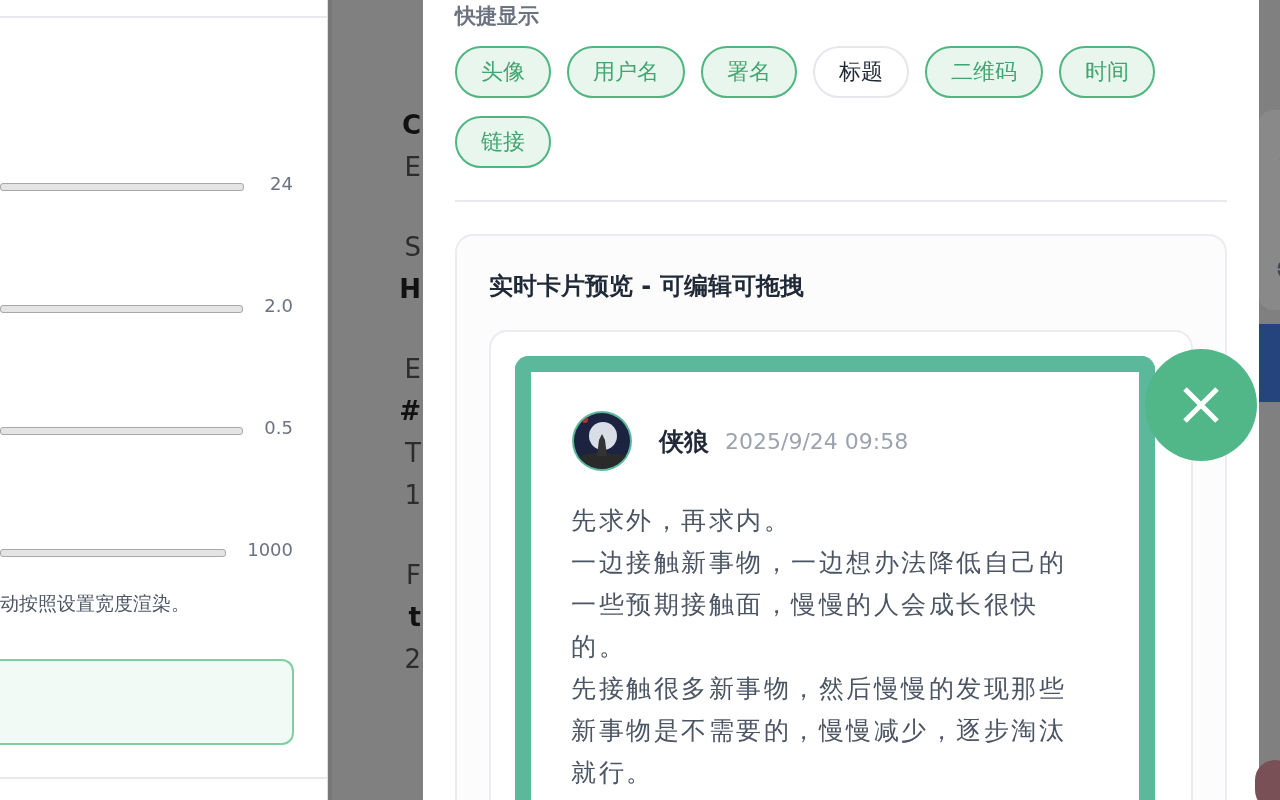 The width and height of the screenshot is (1280, 800). What do you see at coordinates (503, 72) in the screenshot?
I see `toggle-chip: 头像` at bounding box center [503, 72].